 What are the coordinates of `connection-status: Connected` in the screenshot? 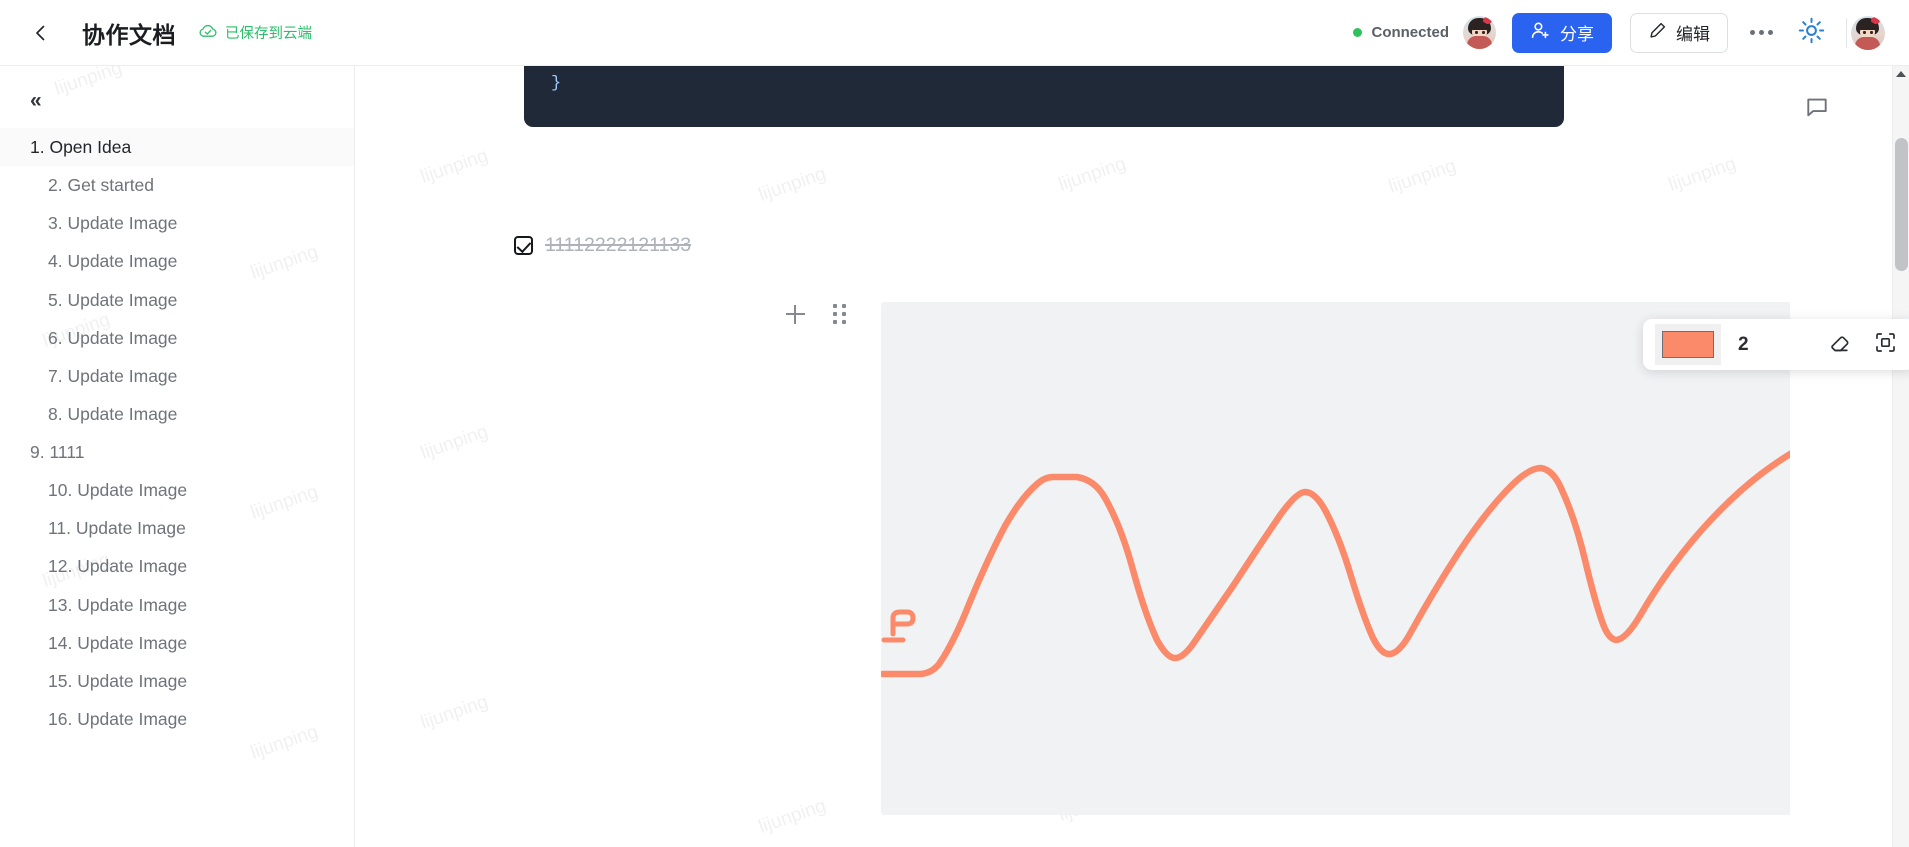 It's located at (1401, 32).